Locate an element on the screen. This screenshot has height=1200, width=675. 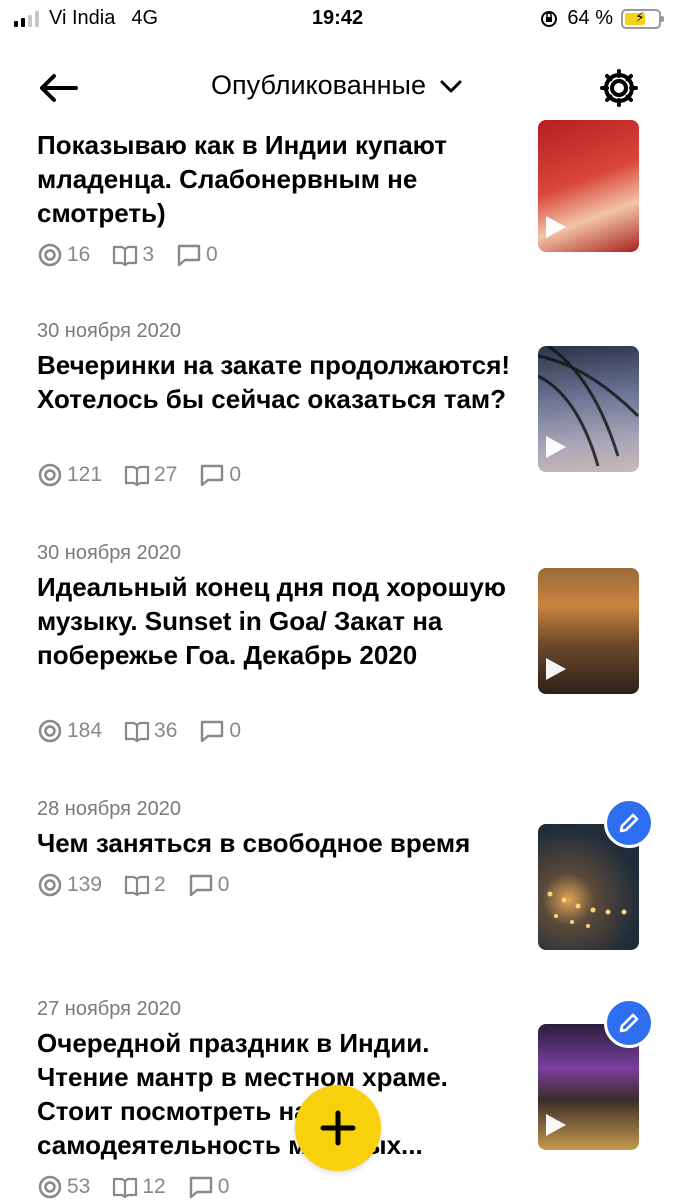
battery-icon: ⚡ is located at coordinates (642, 18).